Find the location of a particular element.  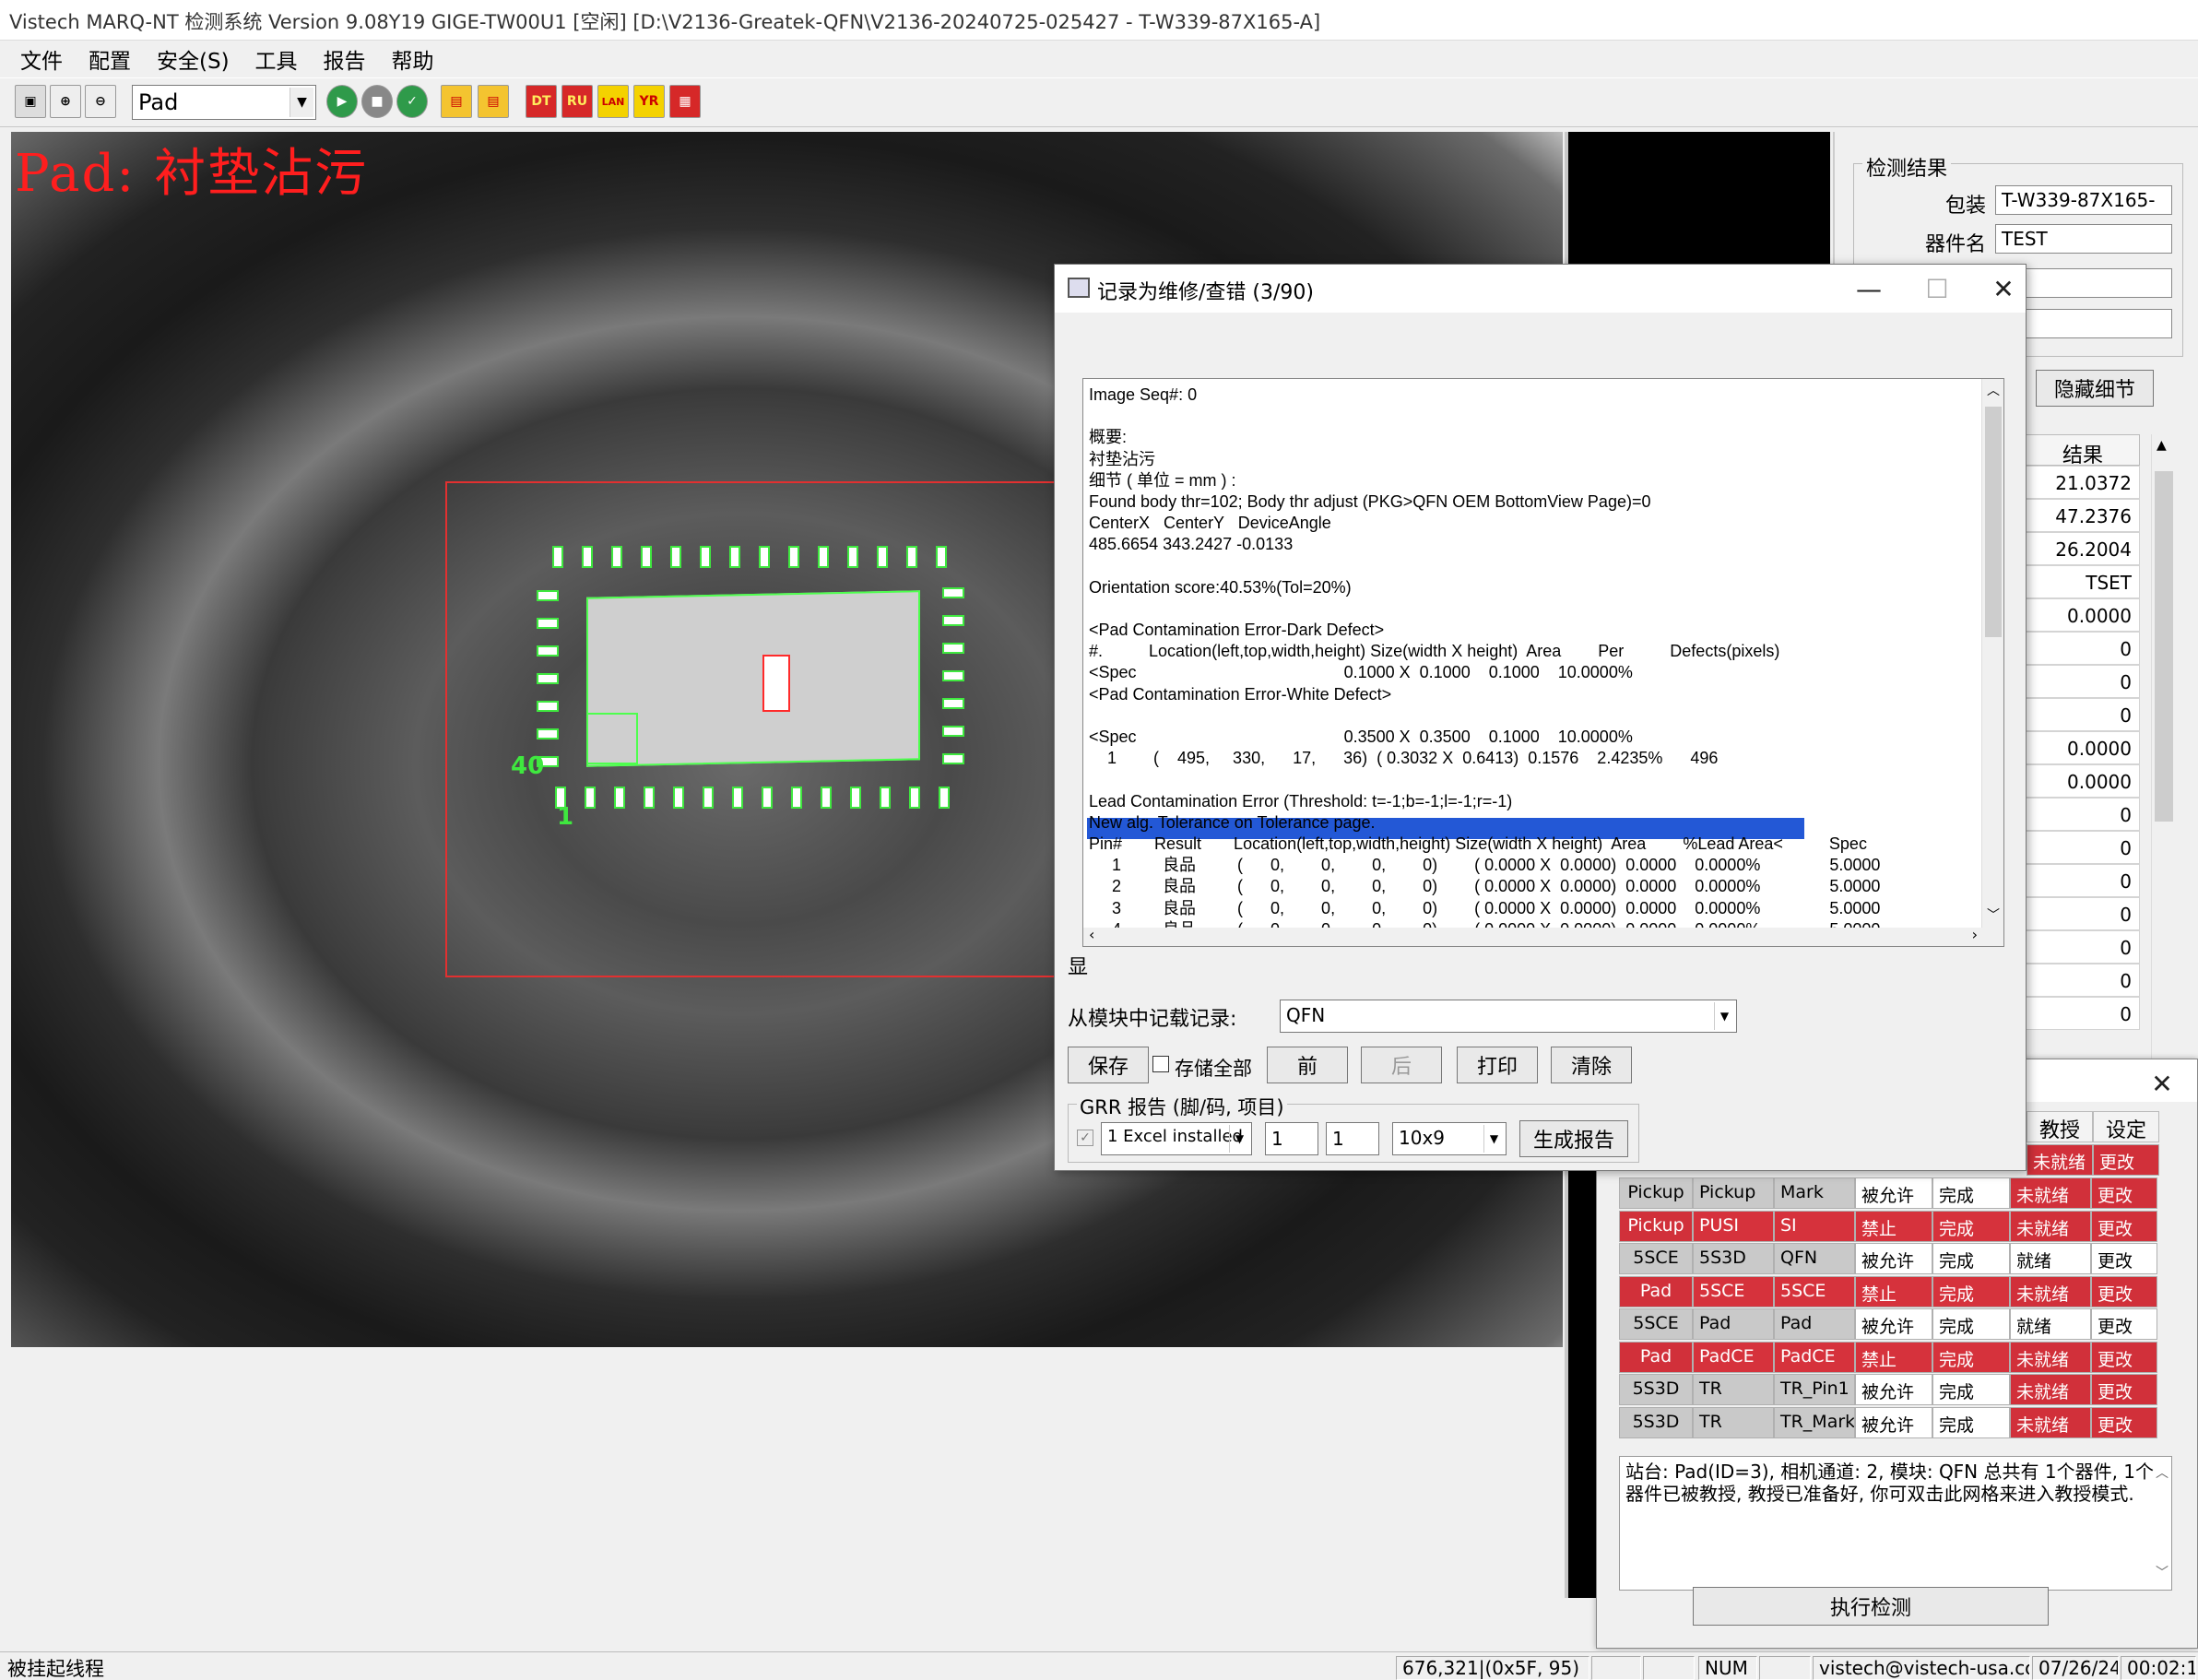

menu-config: 配置 is located at coordinates (110, 59).